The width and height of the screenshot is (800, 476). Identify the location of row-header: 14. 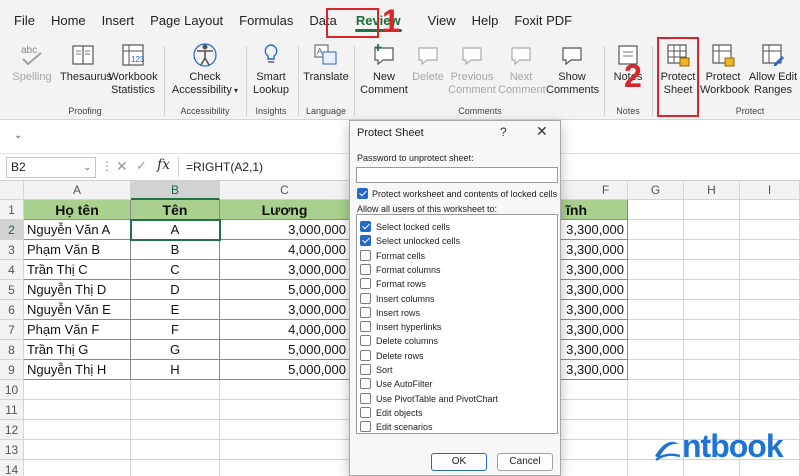
(12, 468).